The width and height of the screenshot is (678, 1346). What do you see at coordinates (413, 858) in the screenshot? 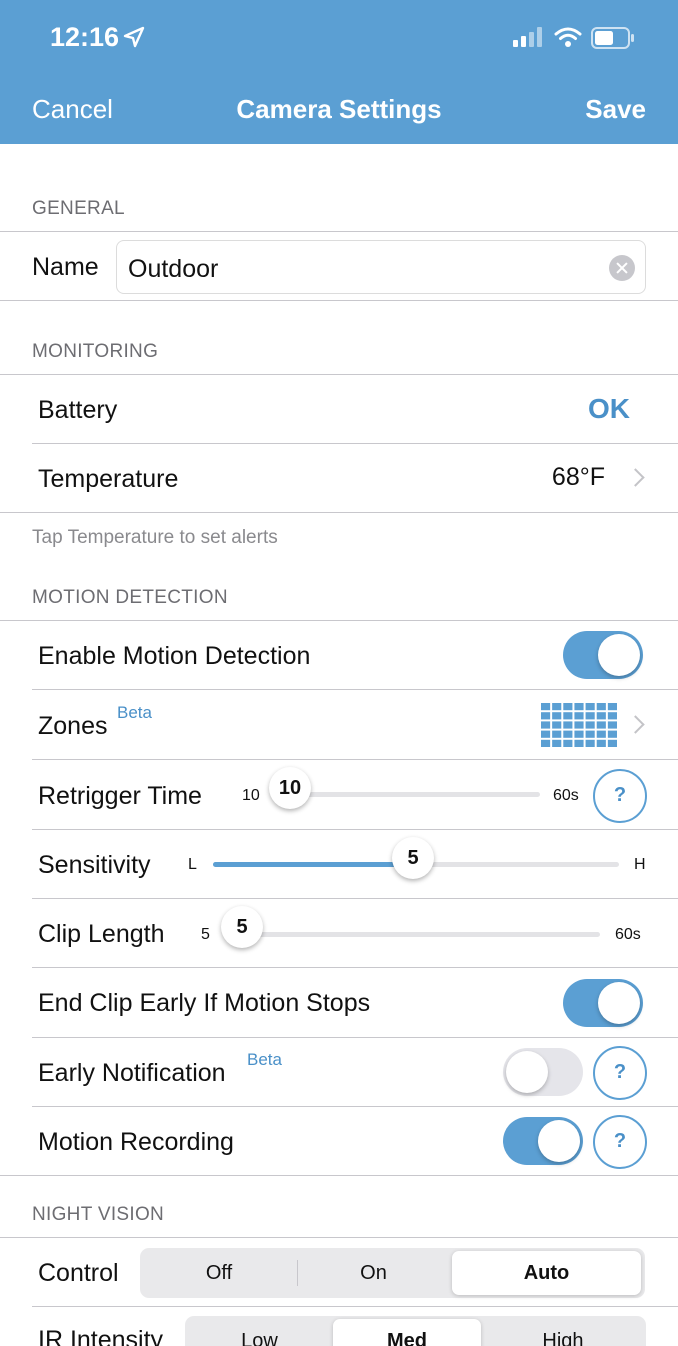
I see `sensitivity-slider-thumb: 5` at bounding box center [413, 858].